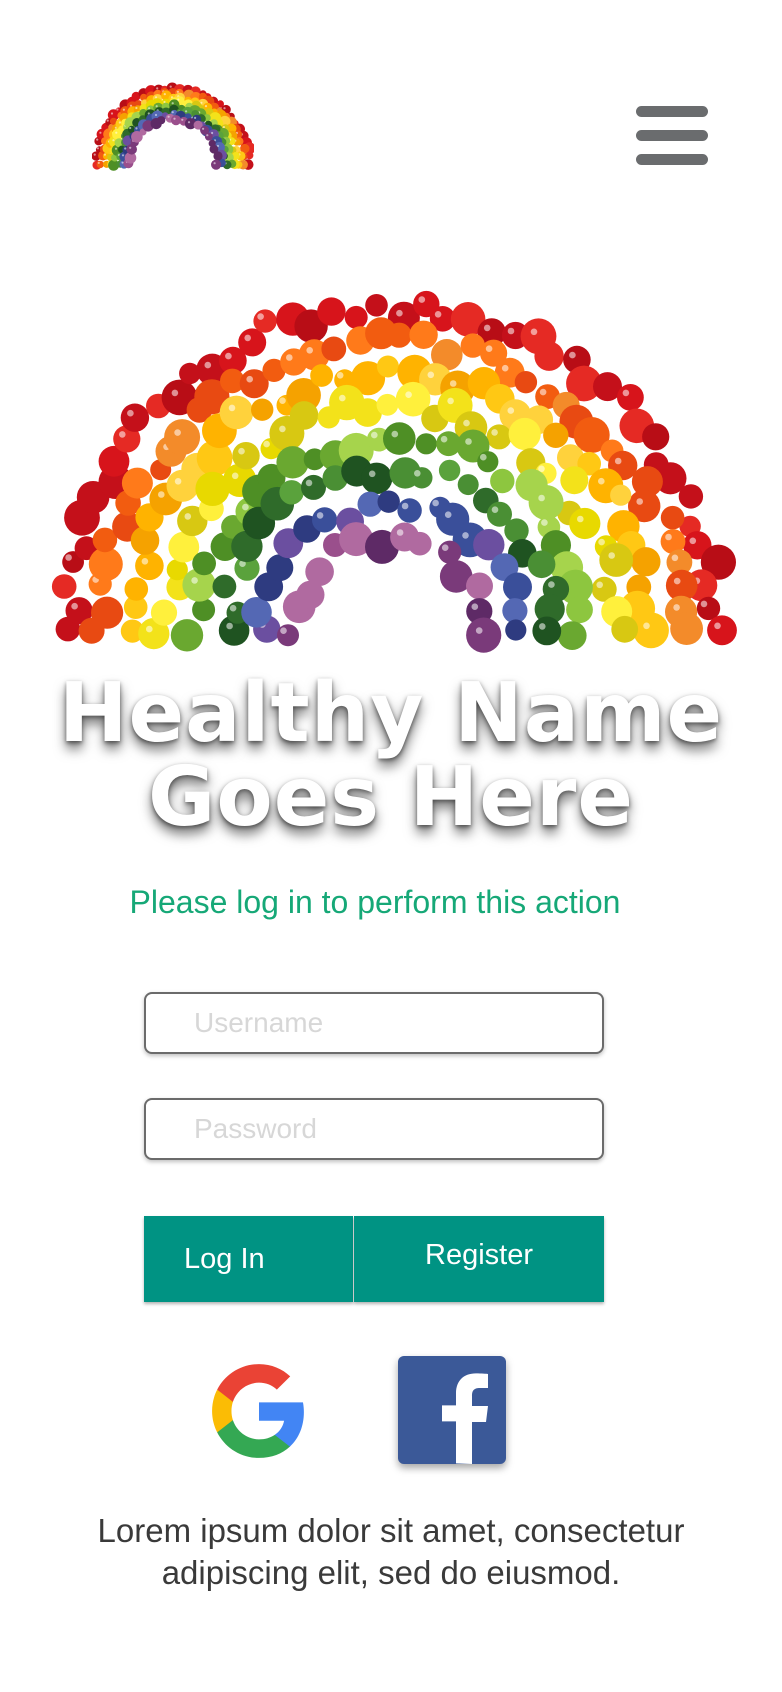 This screenshot has height=1692, width=782. Describe the element at coordinates (479, 1259) in the screenshot. I see `register-button: Register` at that location.